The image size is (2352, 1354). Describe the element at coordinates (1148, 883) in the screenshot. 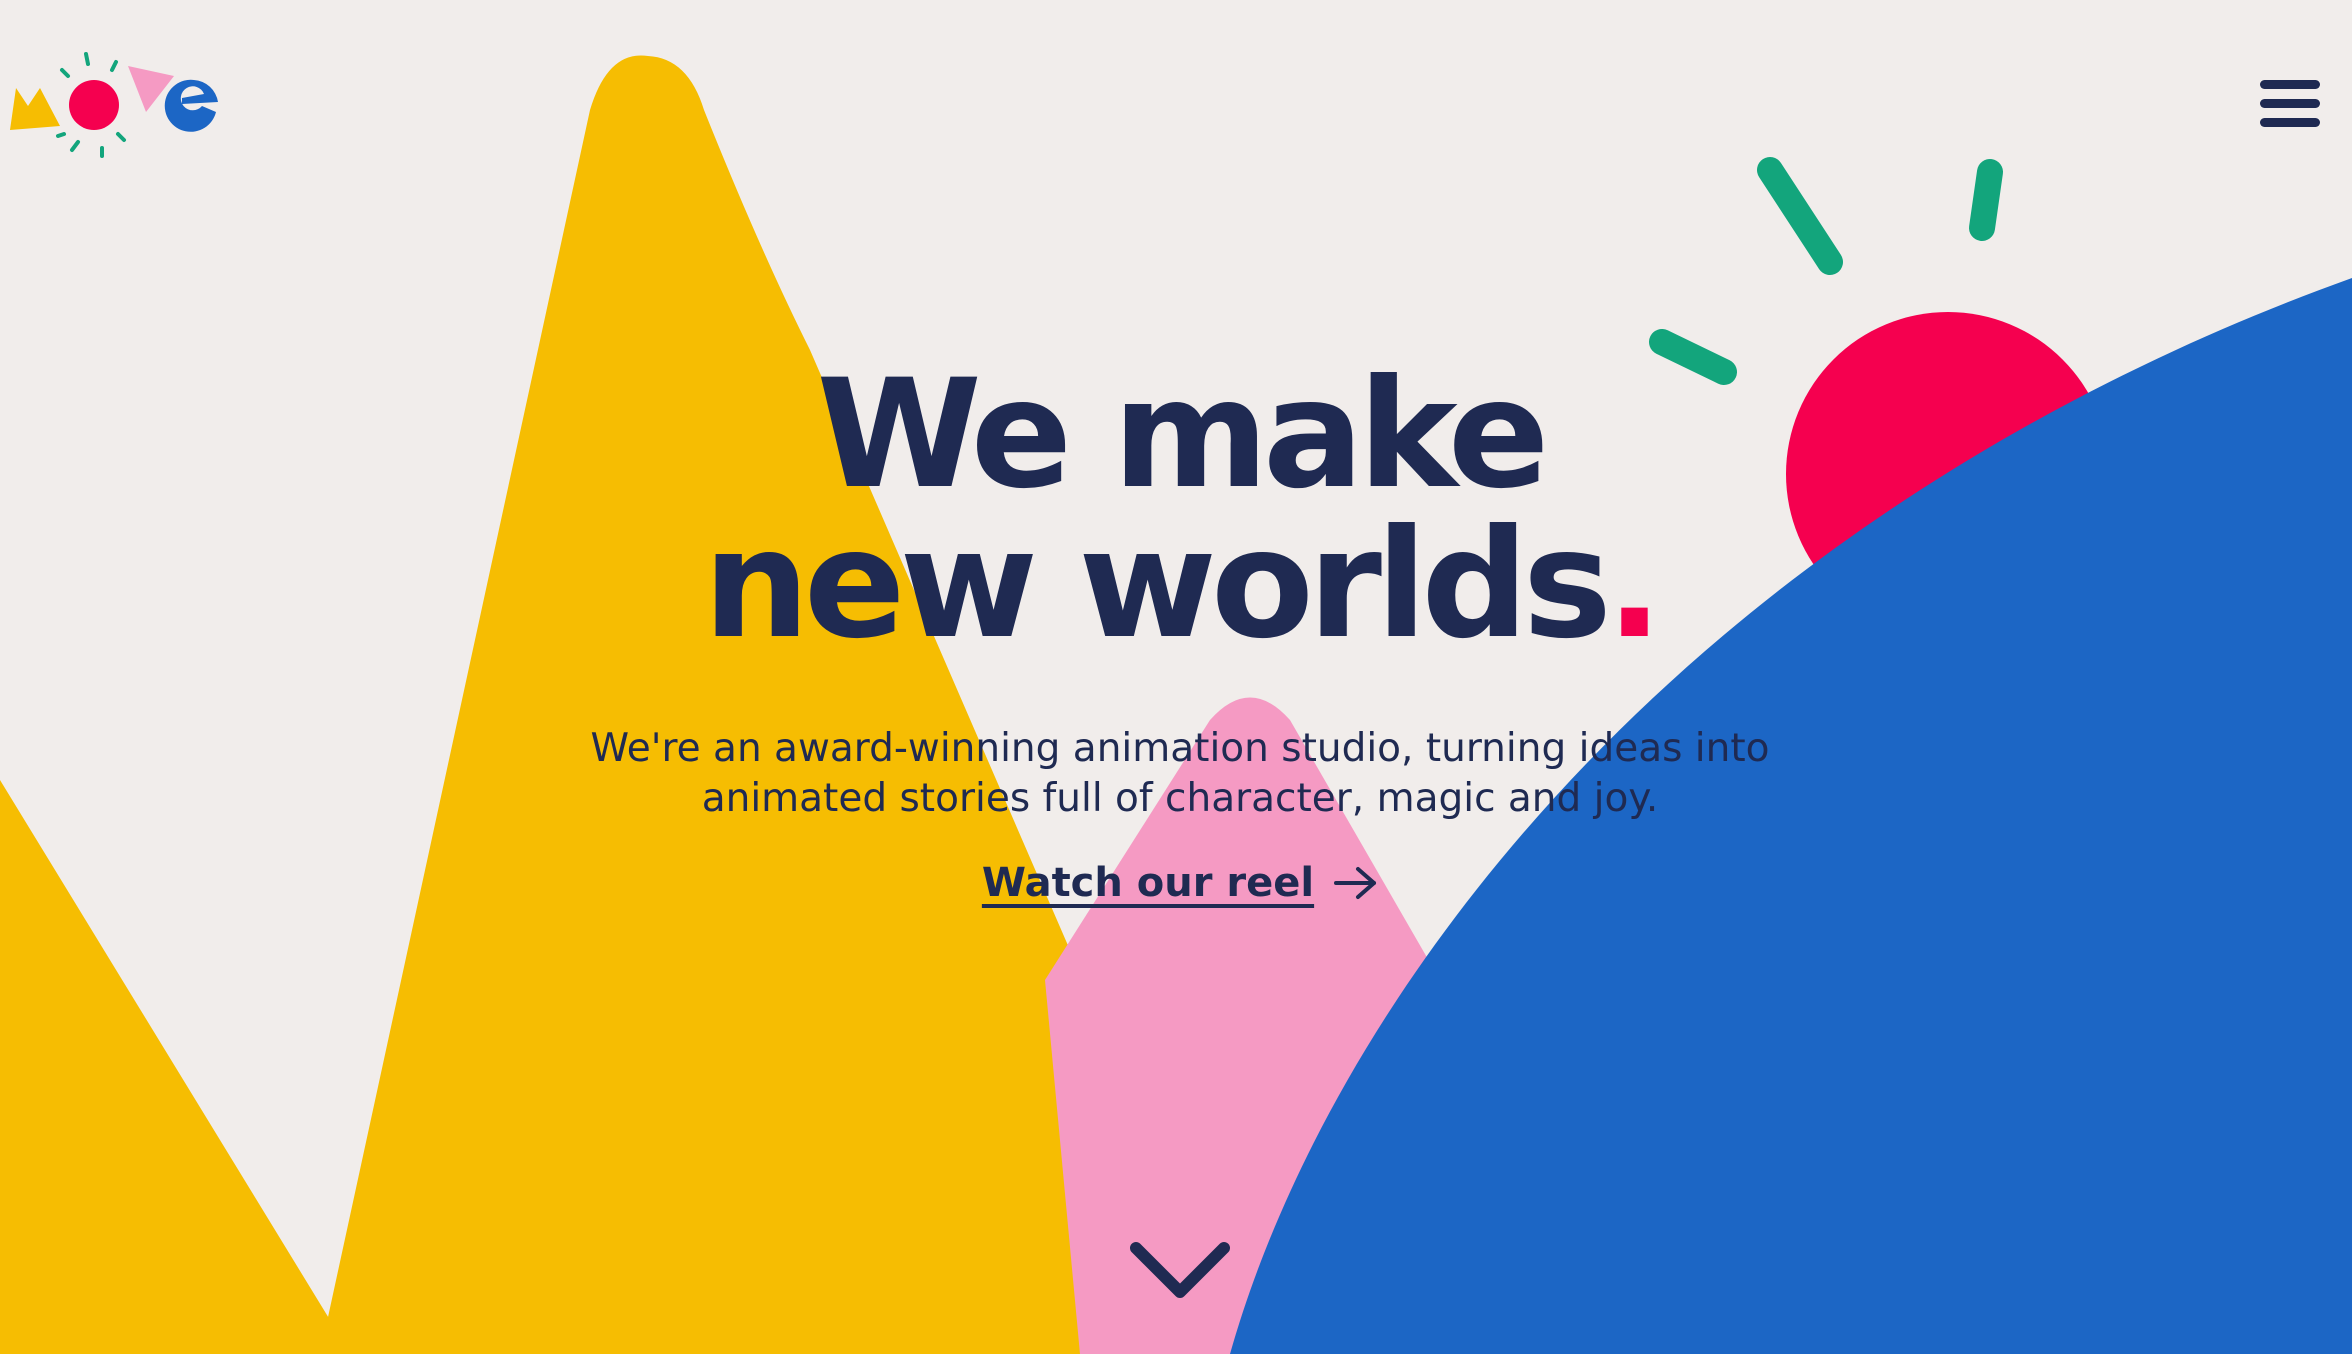

I see `watch-reel-label: Watch our reel` at that location.